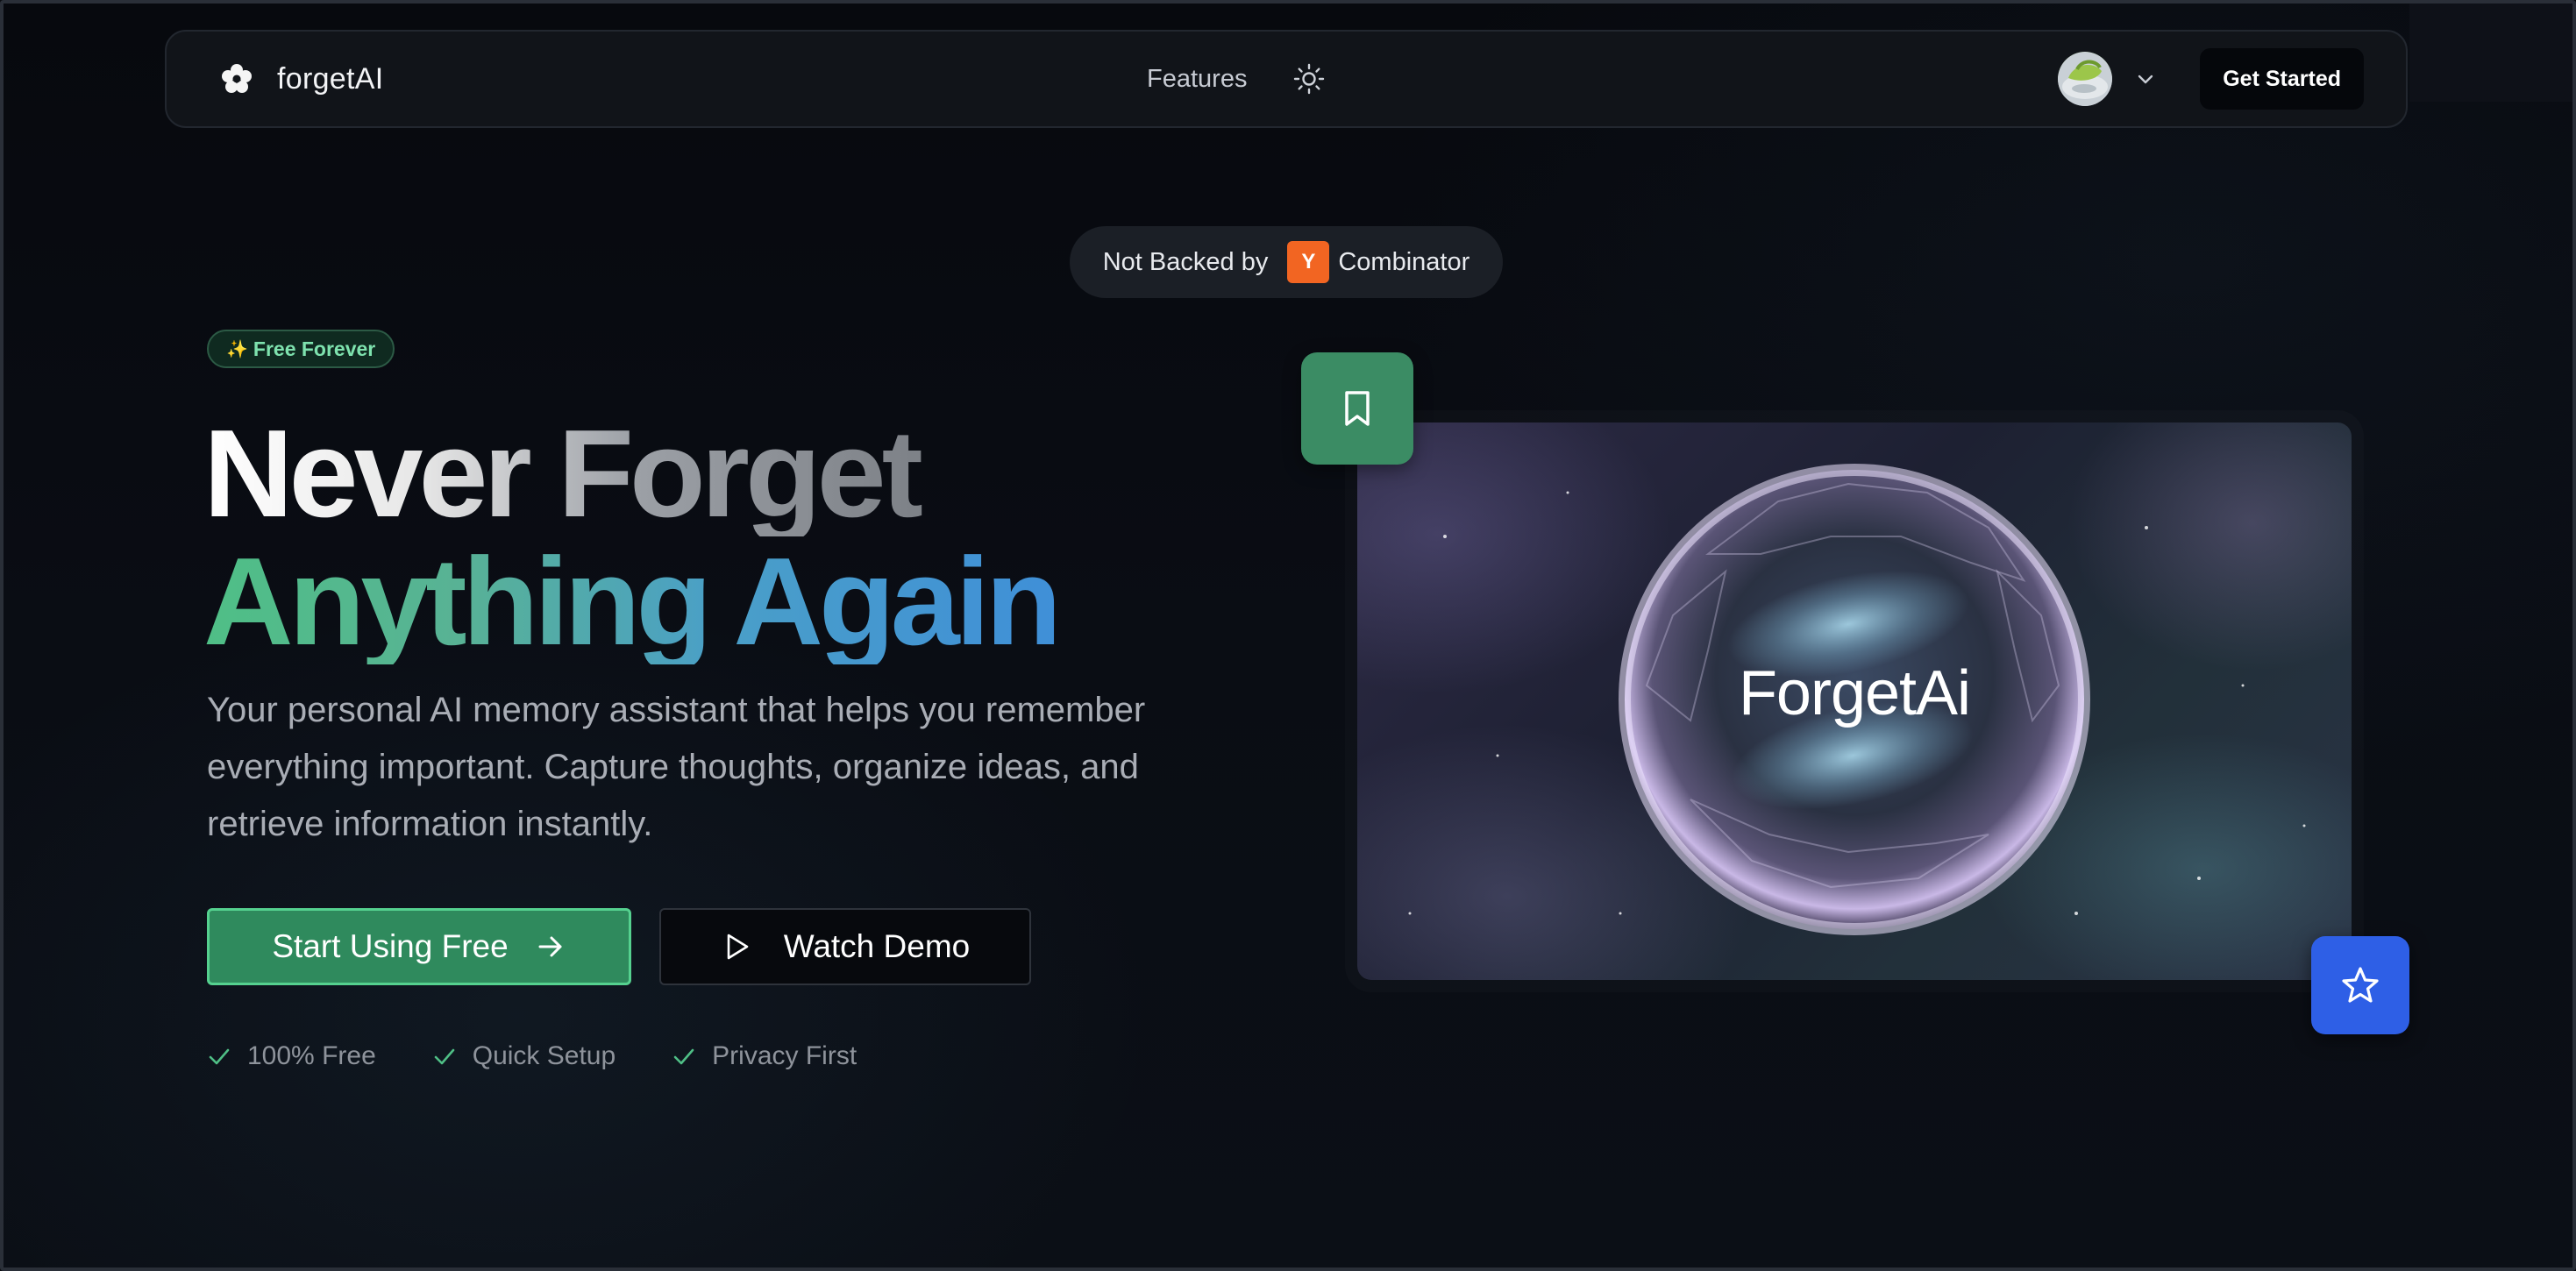 This screenshot has width=2576, height=1271. What do you see at coordinates (1286, 262) in the screenshot?
I see `backed-by-badge: Not Backed by Y Combinator` at bounding box center [1286, 262].